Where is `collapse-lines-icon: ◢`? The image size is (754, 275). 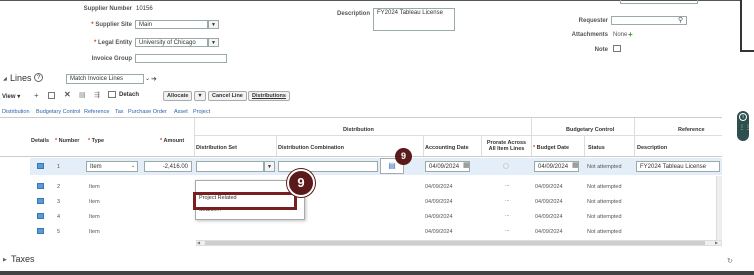 collapse-lines-icon: ◢ is located at coordinates (5, 79).